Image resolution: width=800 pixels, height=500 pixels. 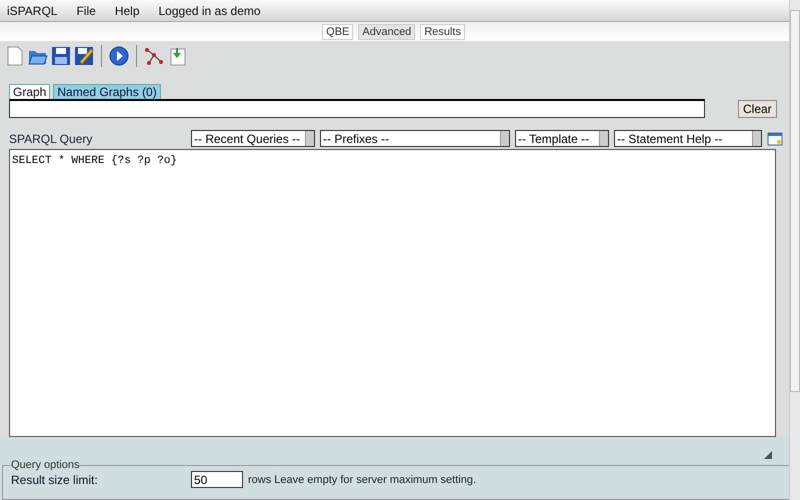 I want to click on graph-tab: Graph, so click(x=29, y=91).